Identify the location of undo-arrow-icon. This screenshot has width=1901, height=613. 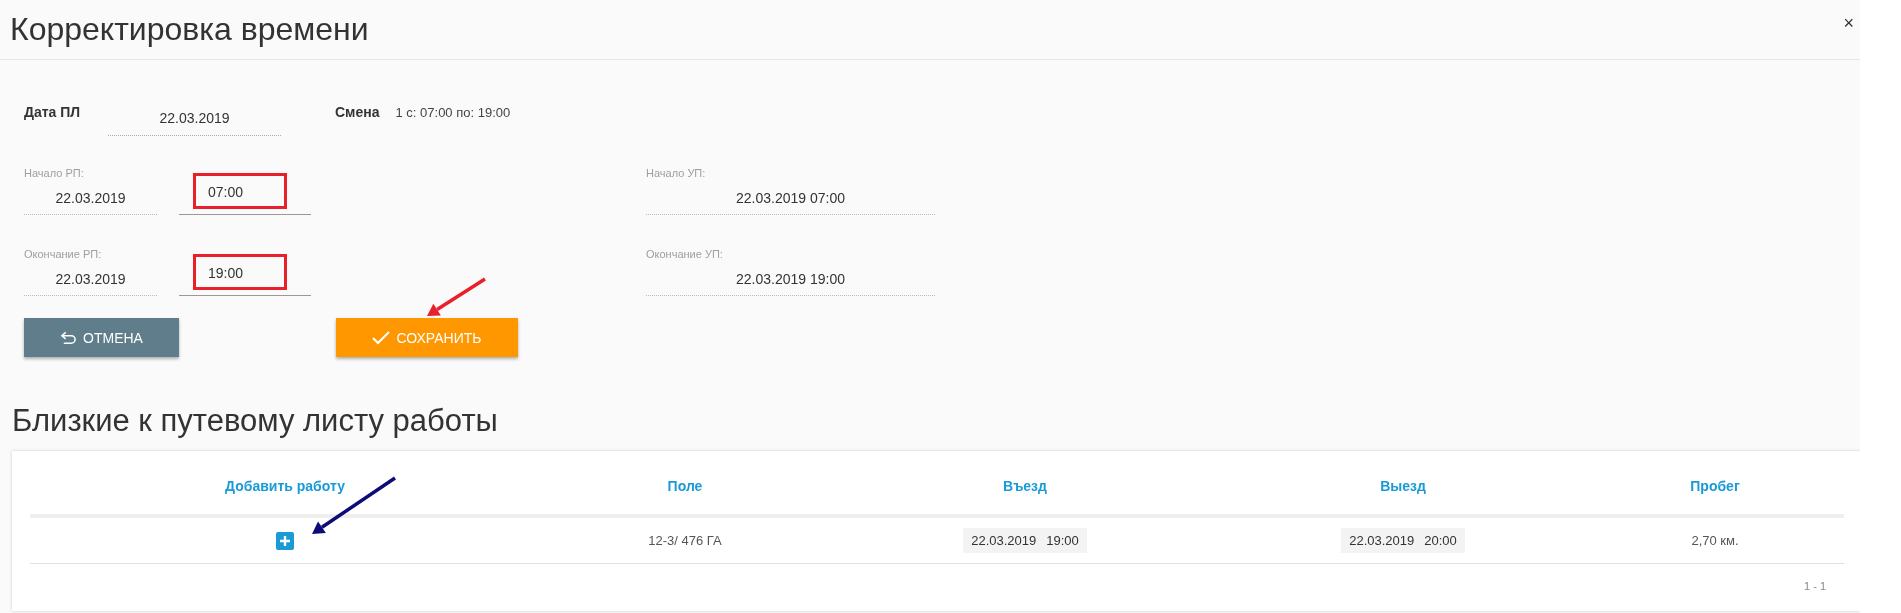
(69, 337).